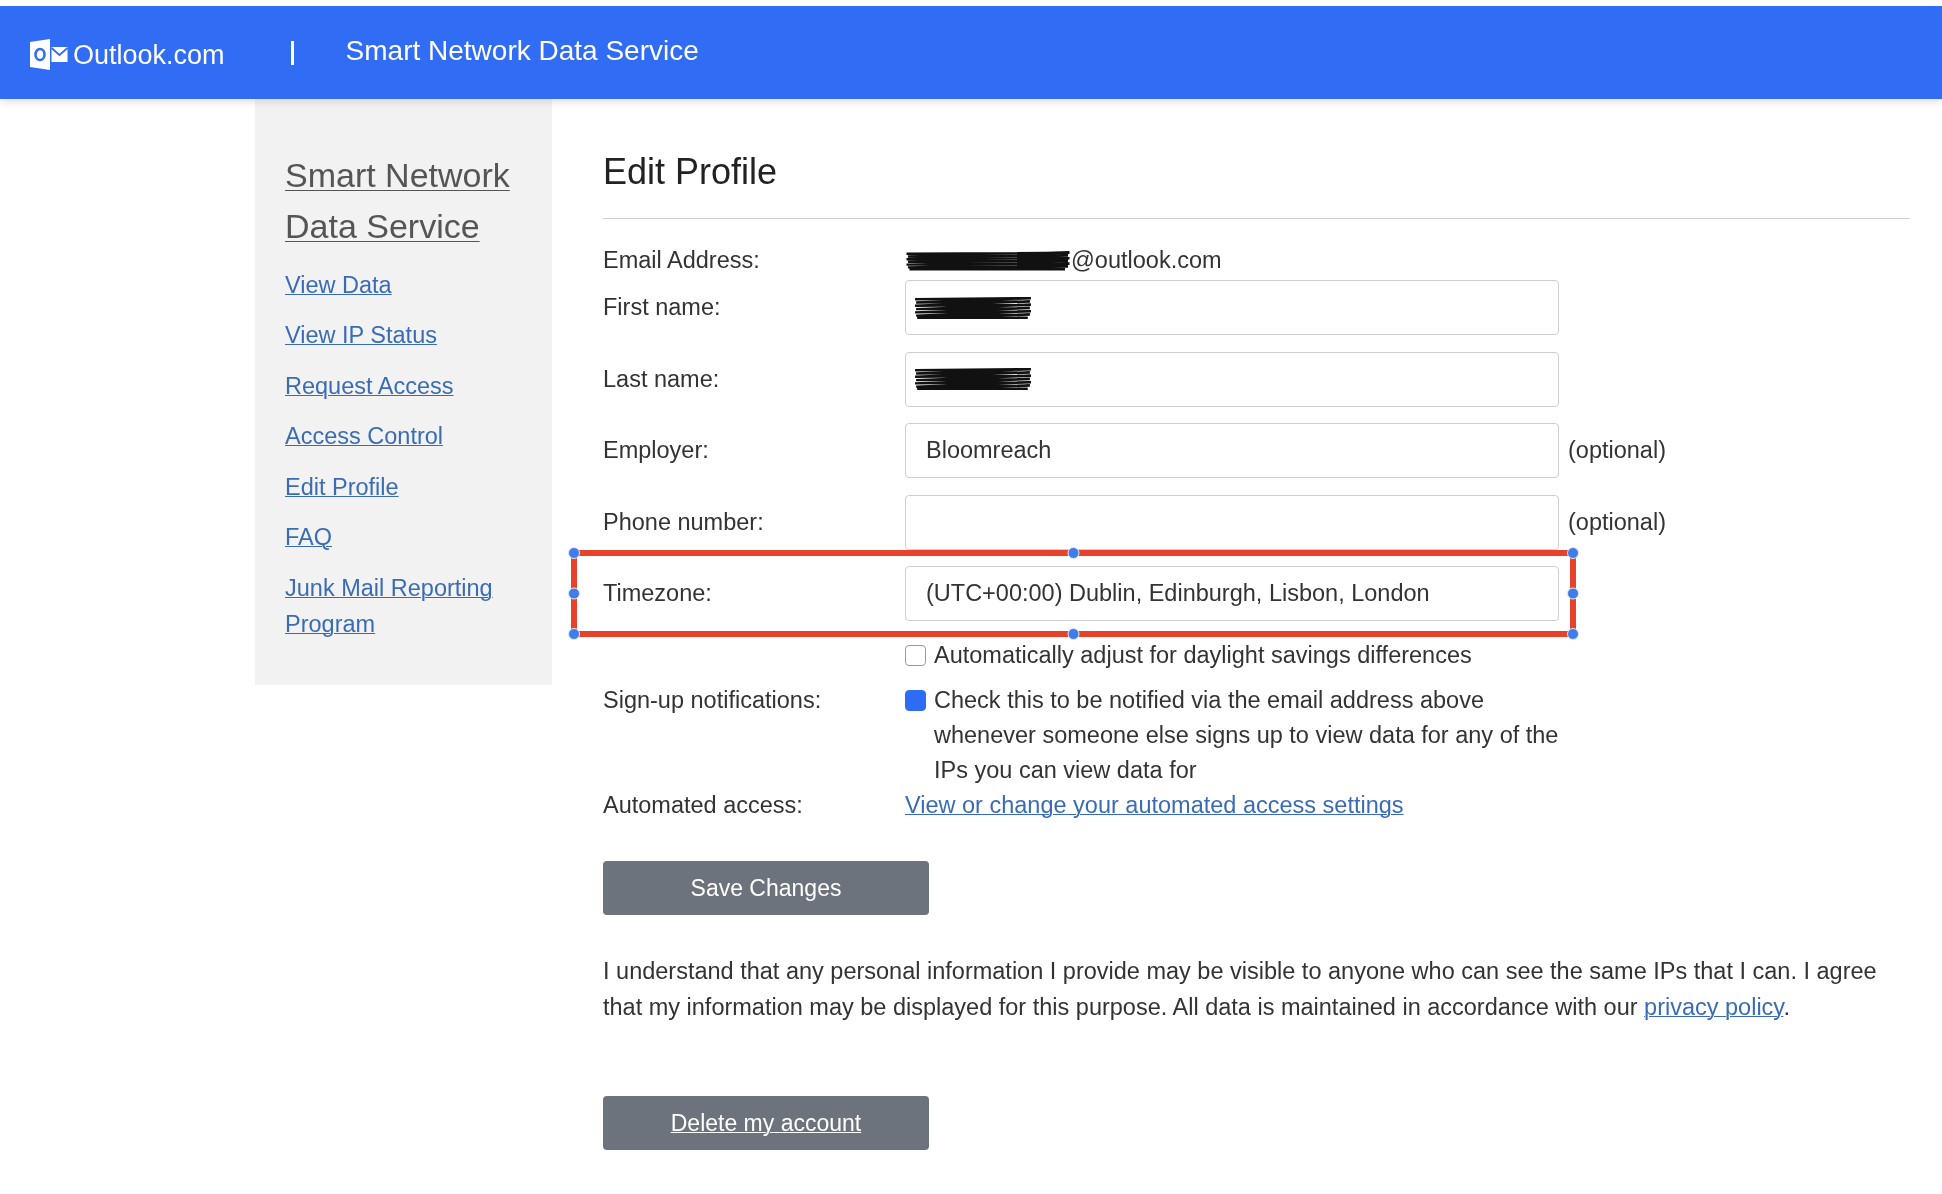 Image resolution: width=1942 pixels, height=1194 pixels. I want to click on sidebar-title-link: Smart Network Data Service, so click(408, 201).